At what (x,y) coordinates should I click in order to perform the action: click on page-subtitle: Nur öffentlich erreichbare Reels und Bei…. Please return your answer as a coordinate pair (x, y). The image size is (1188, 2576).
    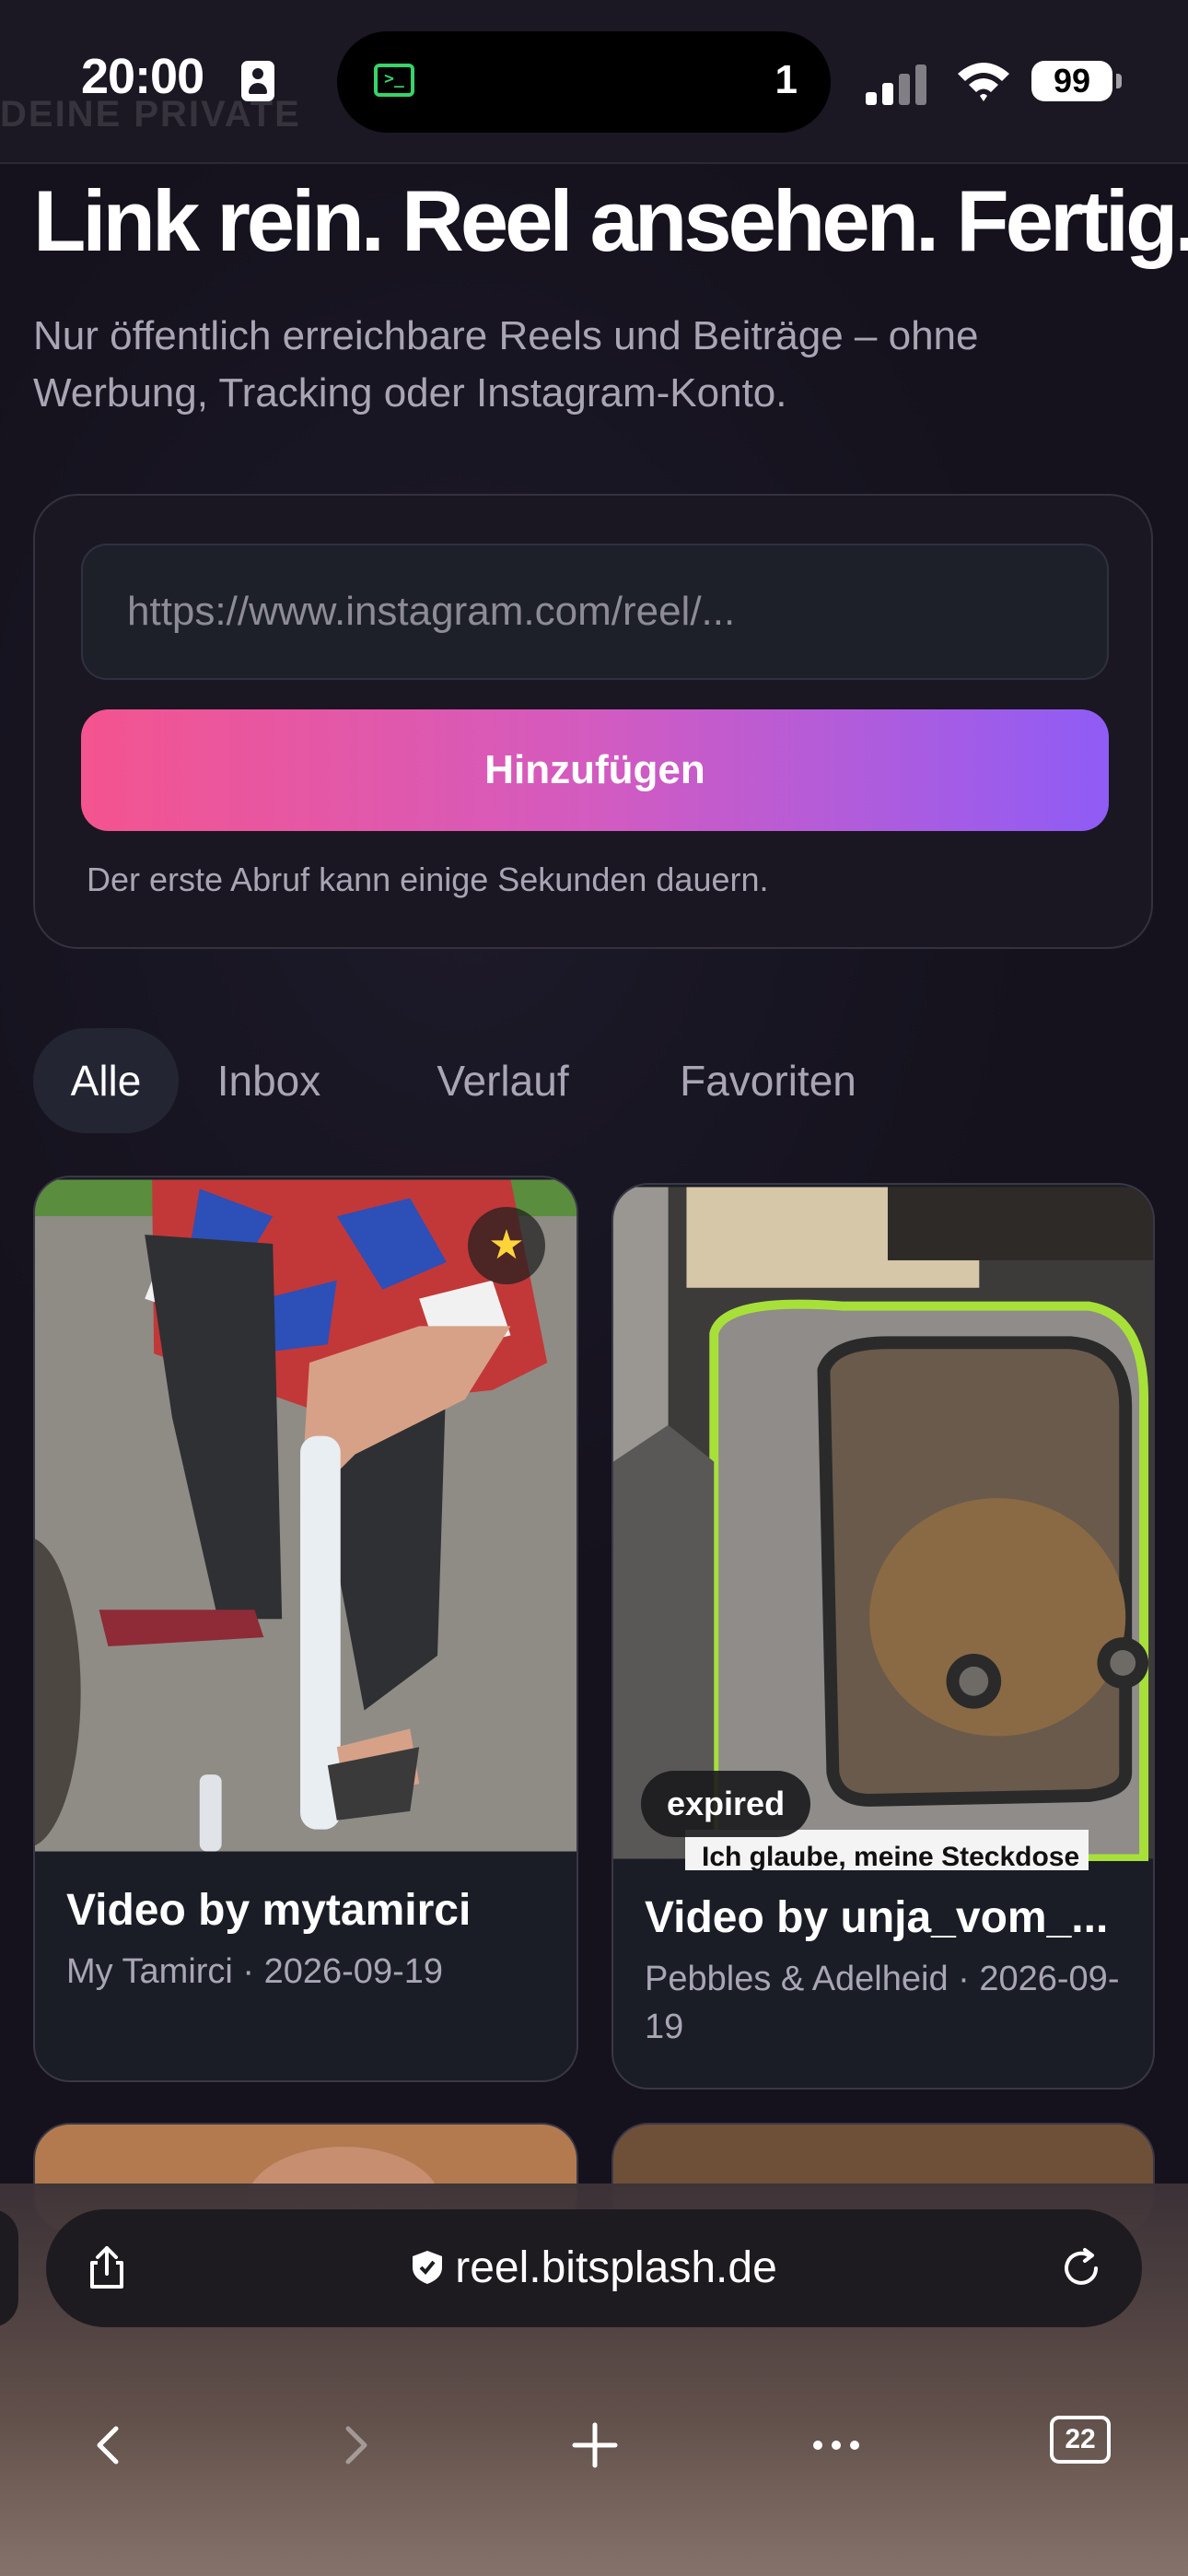
    Looking at the image, I should click on (506, 364).